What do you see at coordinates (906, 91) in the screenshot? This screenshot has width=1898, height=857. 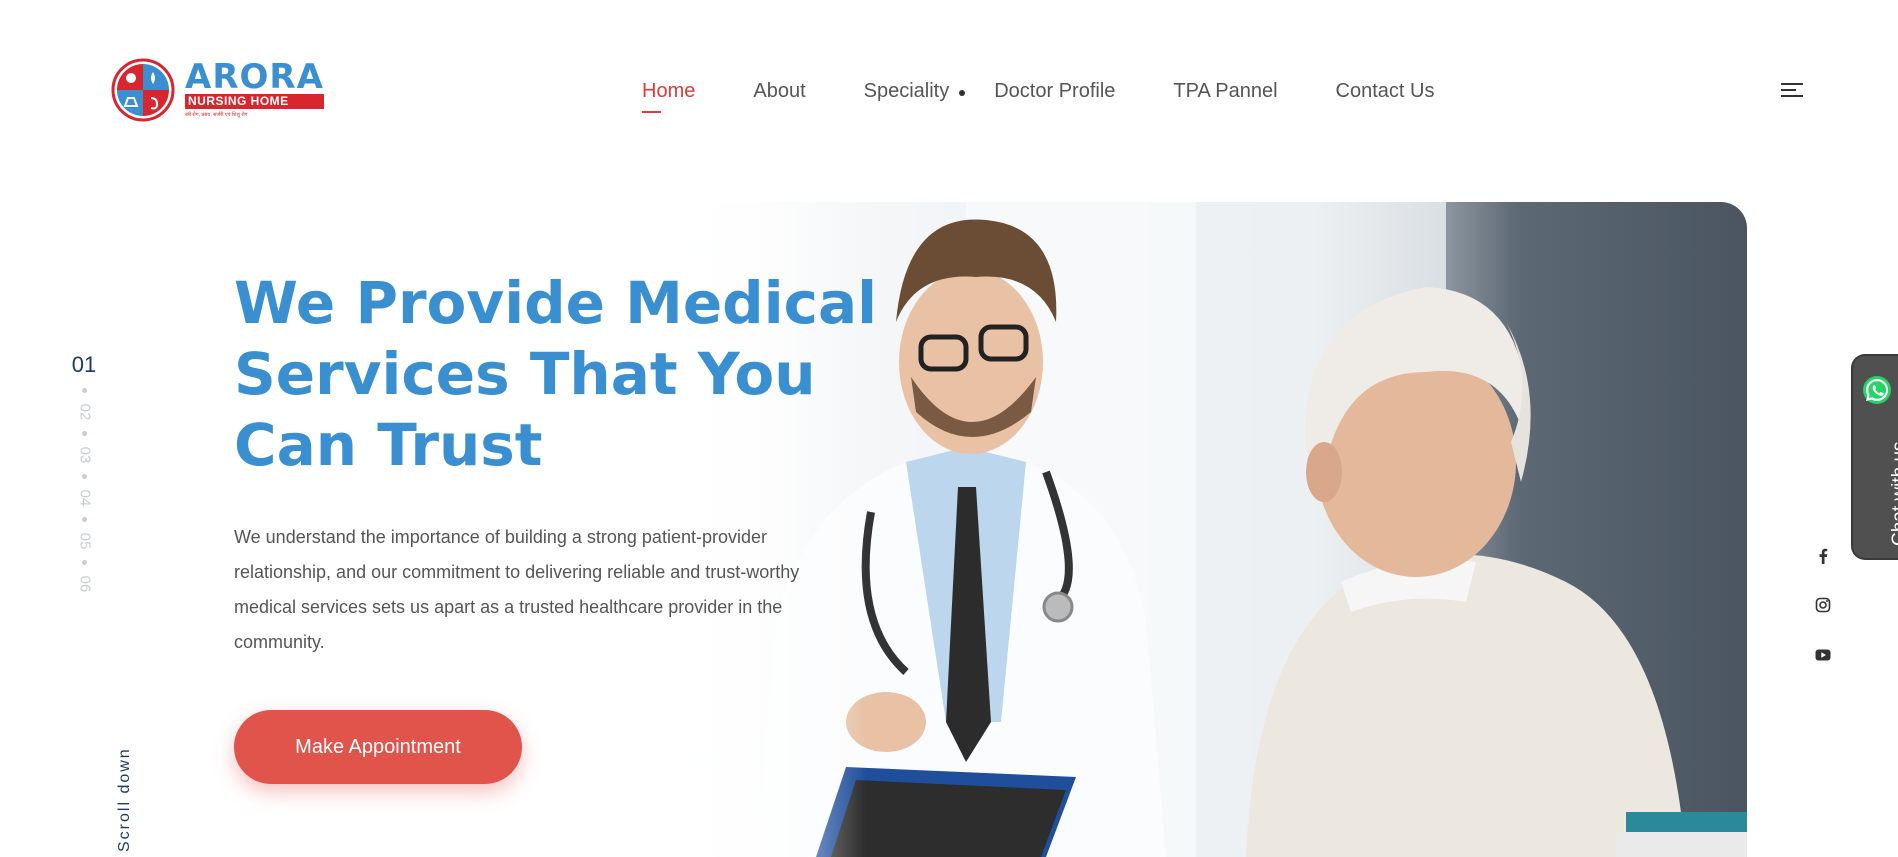 I see `nav-item-speciality-label: Speciality` at bounding box center [906, 91].